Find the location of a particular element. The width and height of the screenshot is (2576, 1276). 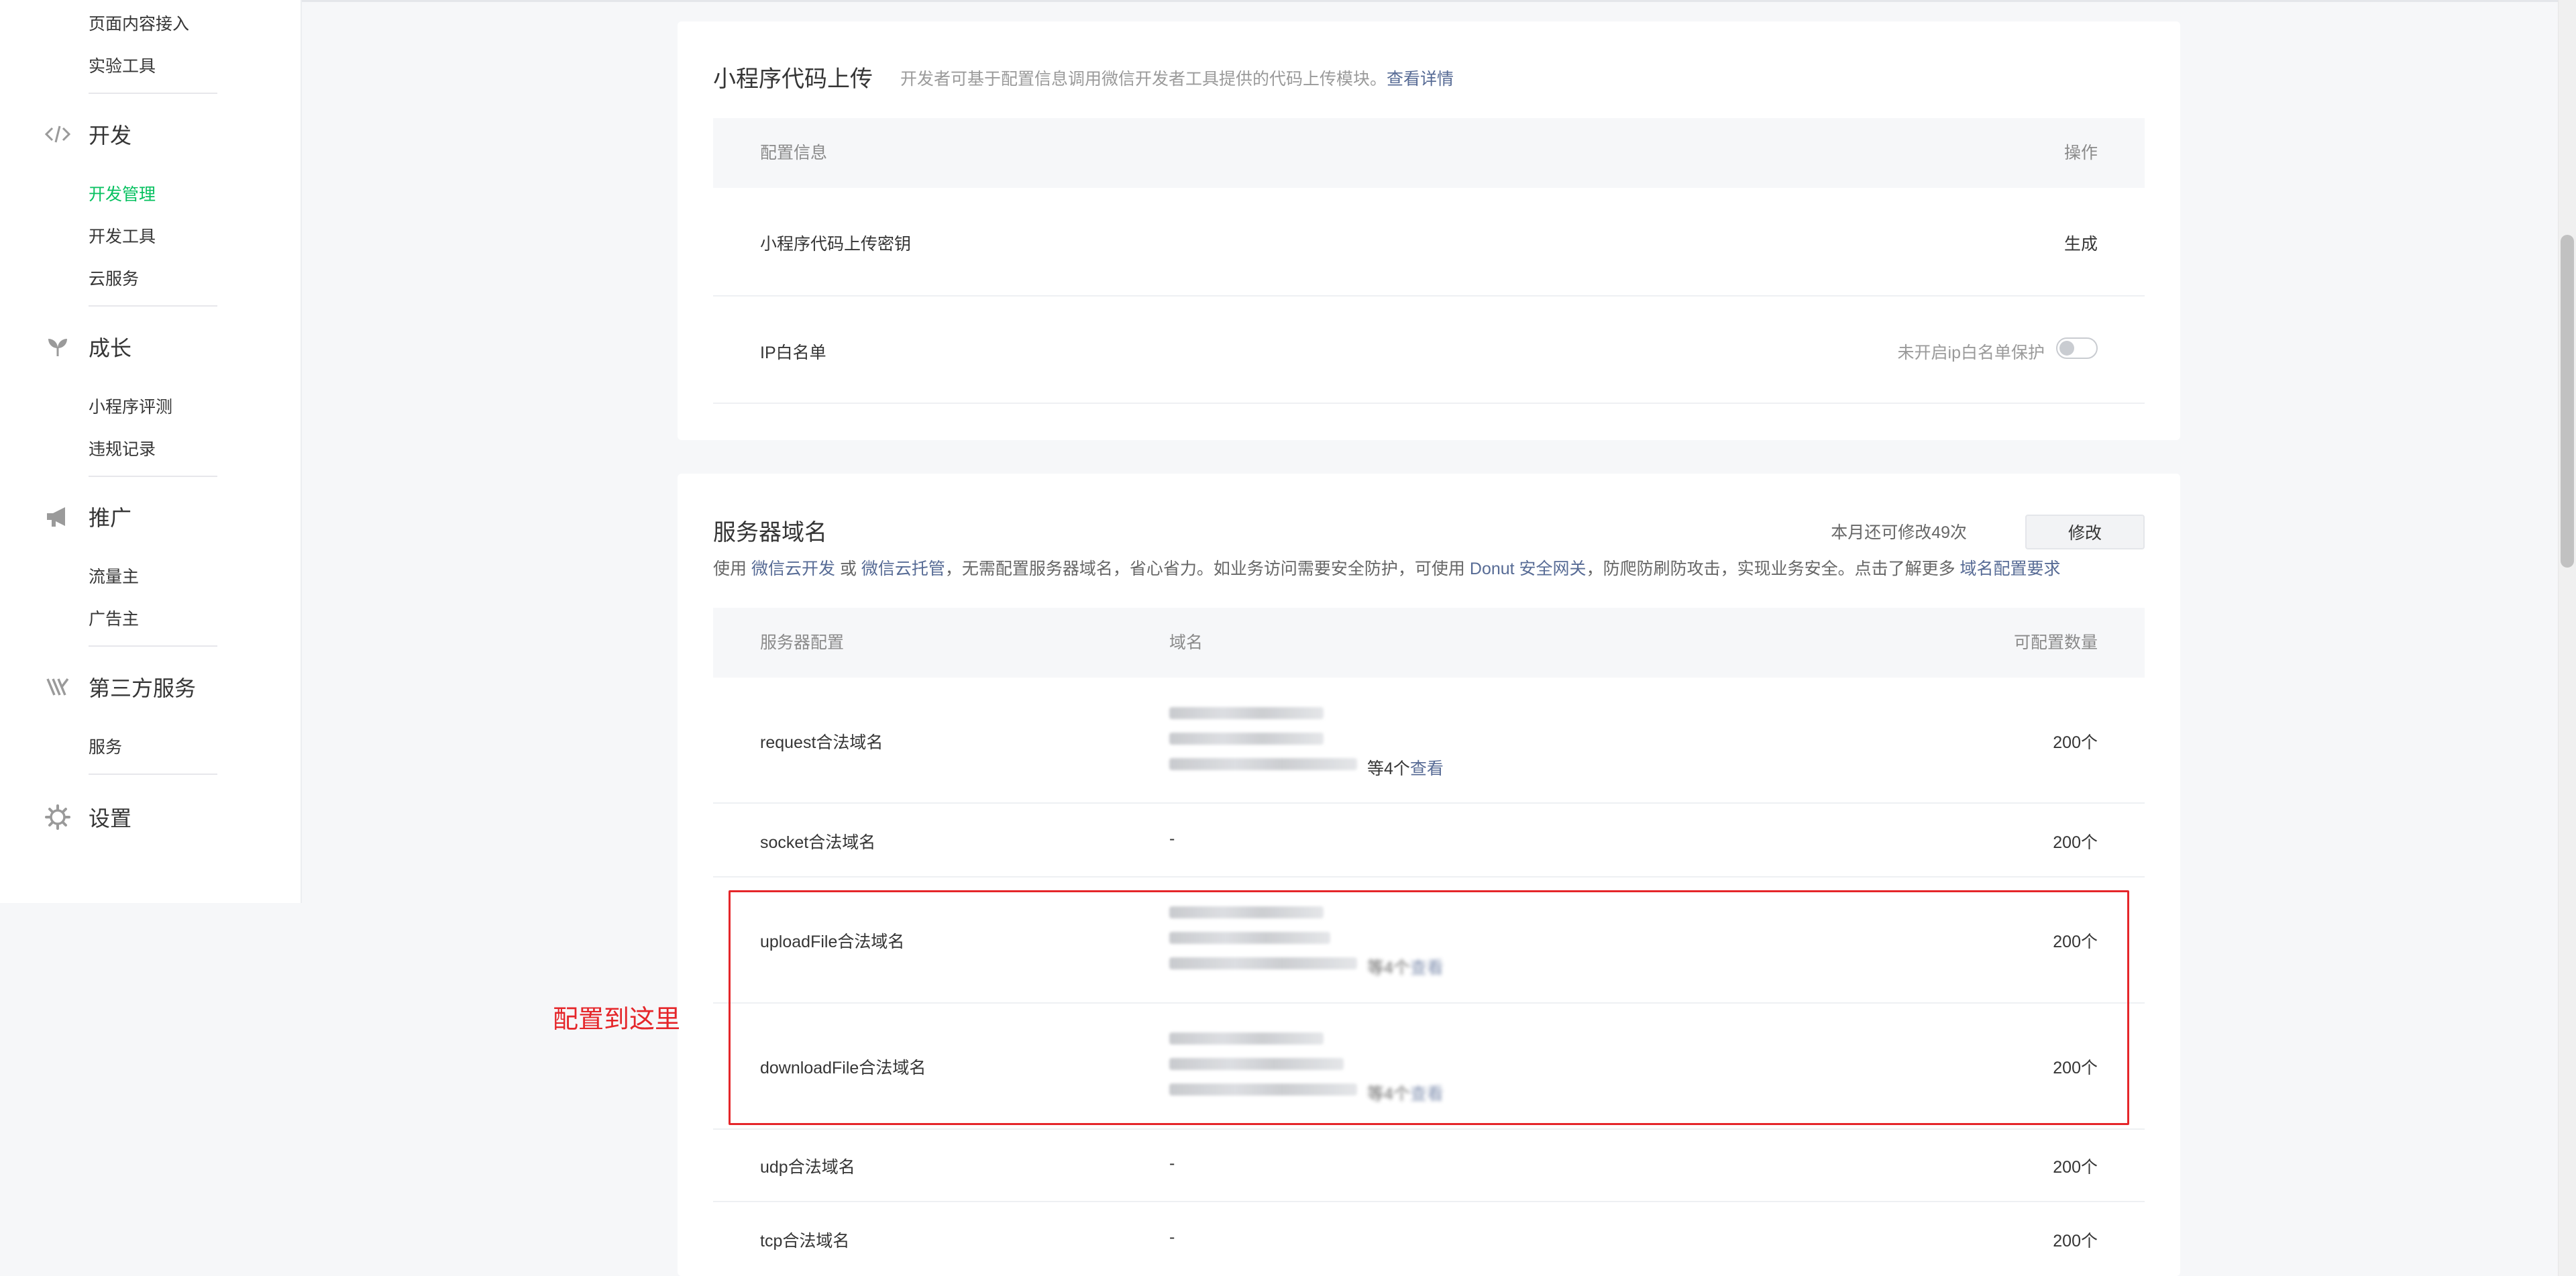

annotation-label: 配置到这里 is located at coordinates (617, 1020).